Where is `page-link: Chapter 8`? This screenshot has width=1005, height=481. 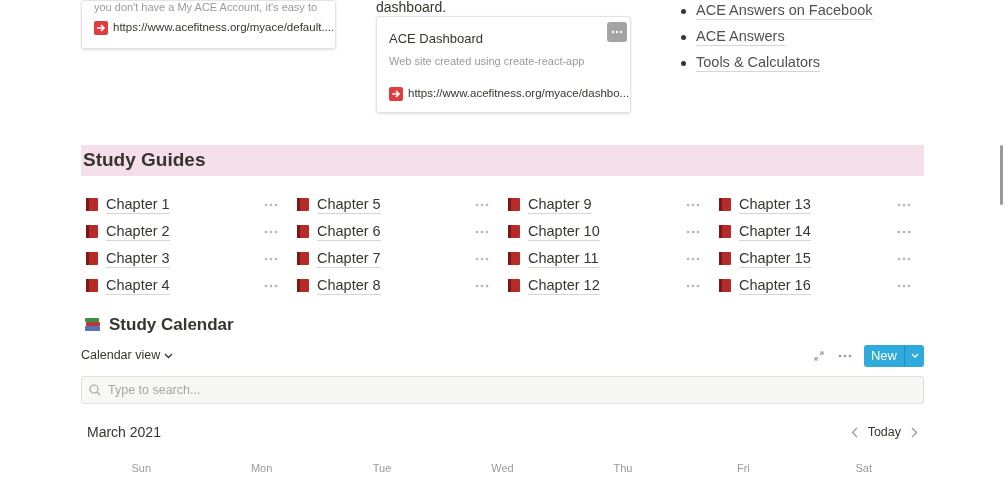
page-link: Chapter 8 is located at coordinates (349, 285).